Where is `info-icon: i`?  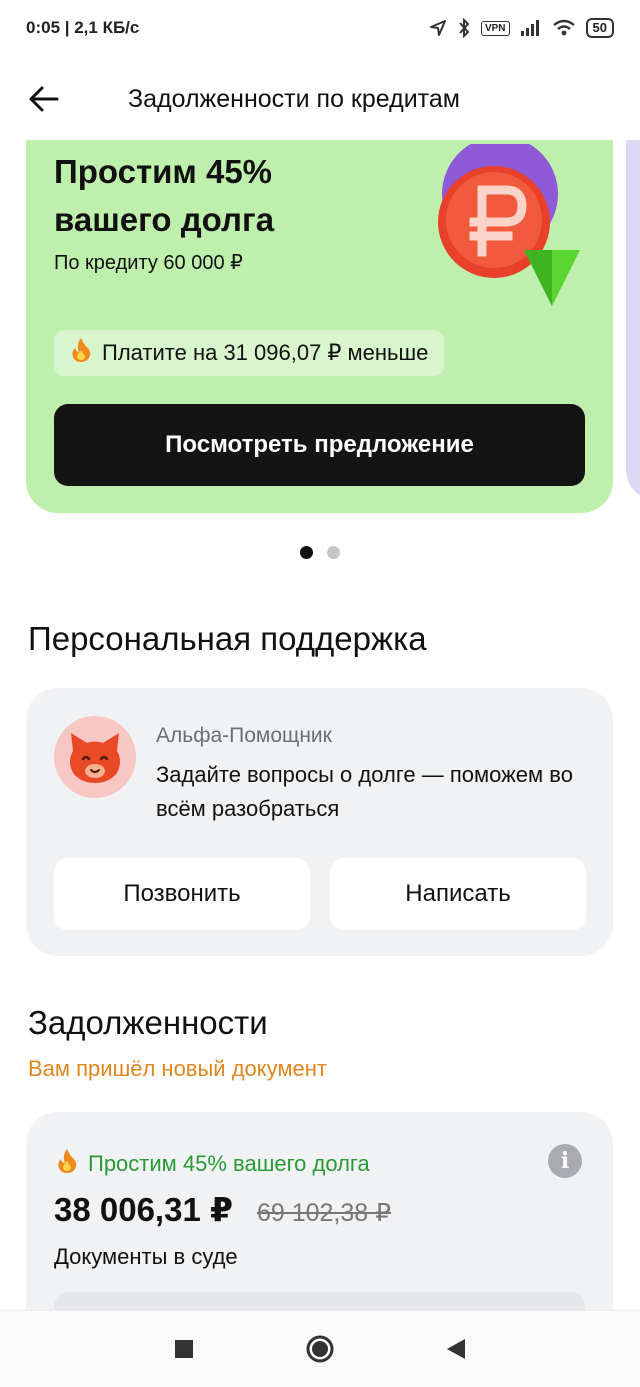 info-icon: i is located at coordinates (565, 1161).